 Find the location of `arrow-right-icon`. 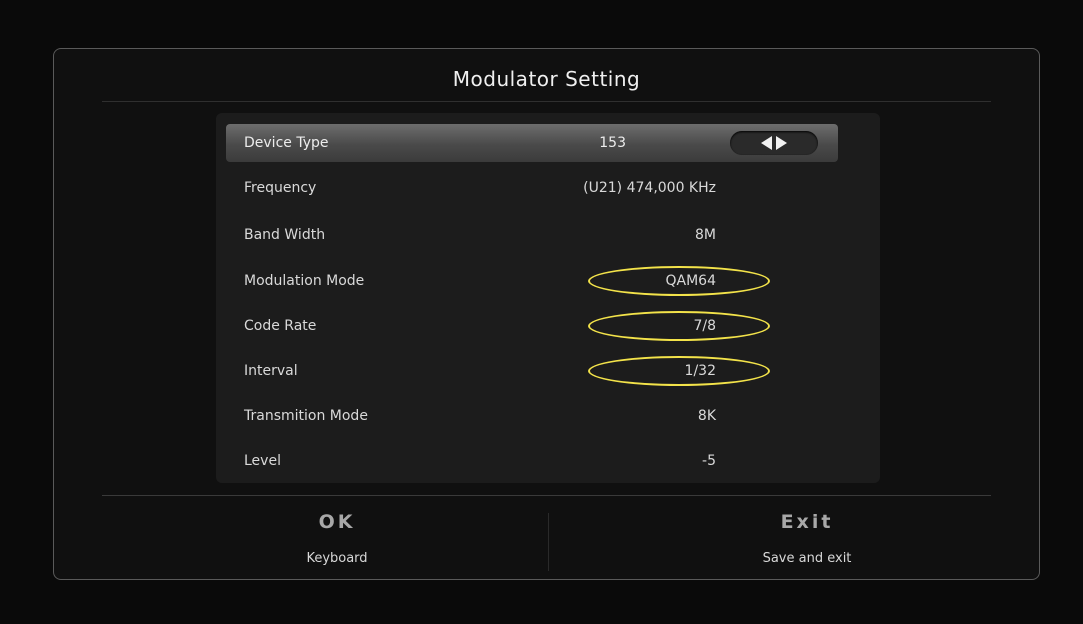

arrow-right-icon is located at coordinates (781, 143).